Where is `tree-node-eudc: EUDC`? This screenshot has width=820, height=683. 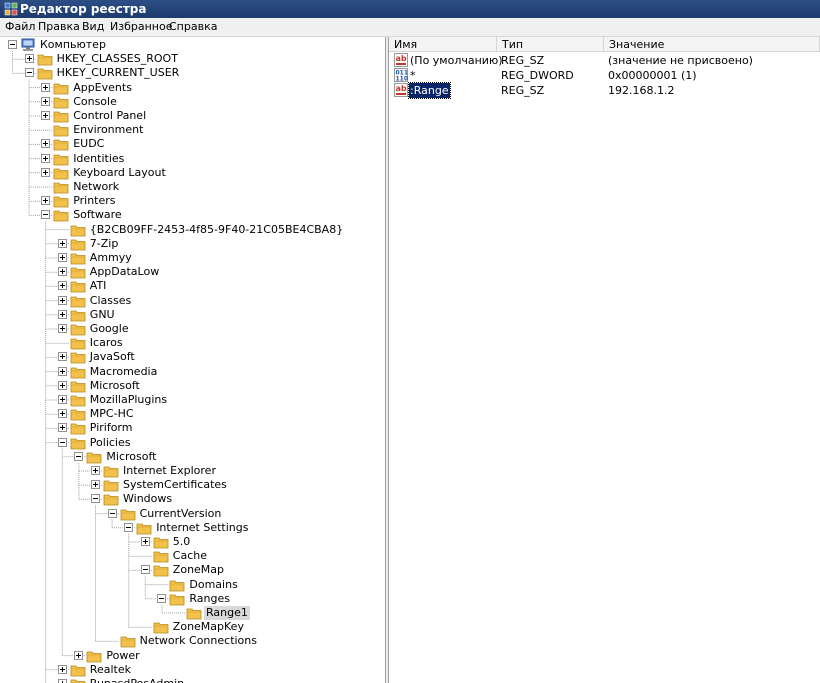 tree-node-eudc: EUDC is located at coordinates (192, 144).